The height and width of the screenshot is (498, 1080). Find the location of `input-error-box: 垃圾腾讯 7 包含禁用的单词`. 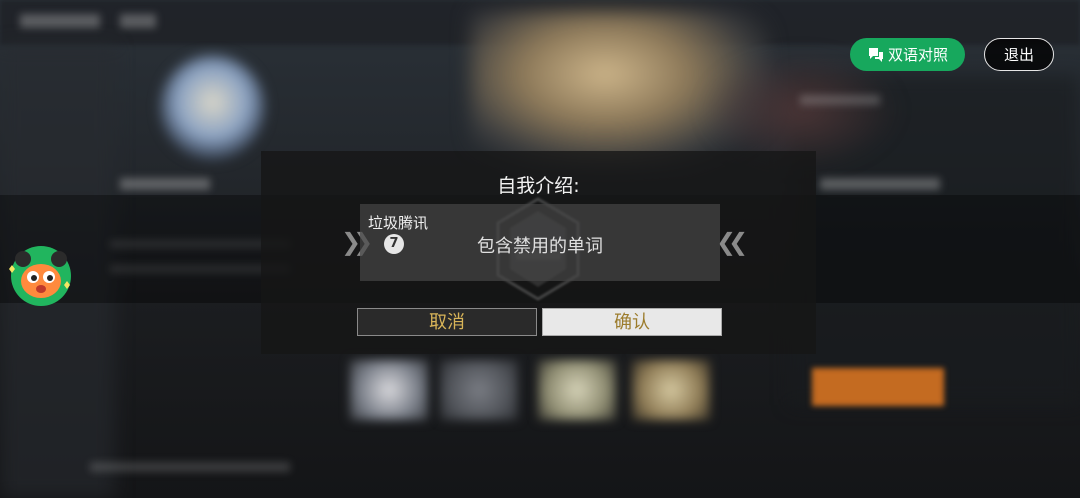

input-error-box: 垃圾腾讯 7 包含禁用的单词 is located at coordinates (540, 242).